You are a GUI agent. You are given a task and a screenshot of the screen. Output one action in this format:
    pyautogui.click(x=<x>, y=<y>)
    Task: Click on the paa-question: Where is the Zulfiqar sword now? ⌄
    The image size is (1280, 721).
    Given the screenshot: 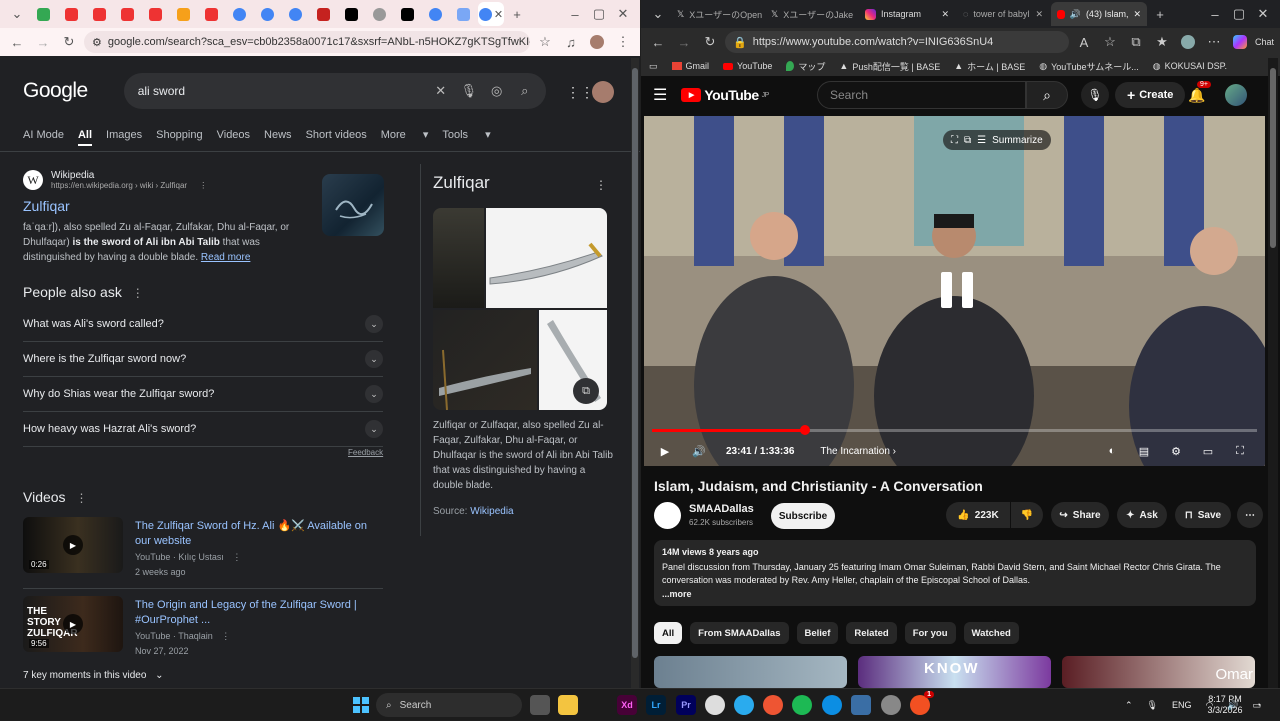 What is the action you would take?
    pyautogui.click(x=203, y=359)
    